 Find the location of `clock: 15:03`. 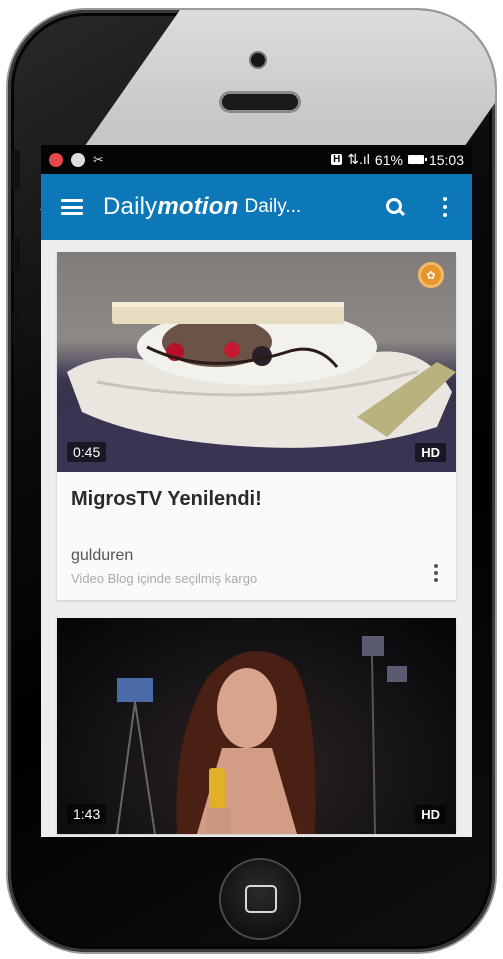

clock: 15:03 is located at coordinates (446, 159).